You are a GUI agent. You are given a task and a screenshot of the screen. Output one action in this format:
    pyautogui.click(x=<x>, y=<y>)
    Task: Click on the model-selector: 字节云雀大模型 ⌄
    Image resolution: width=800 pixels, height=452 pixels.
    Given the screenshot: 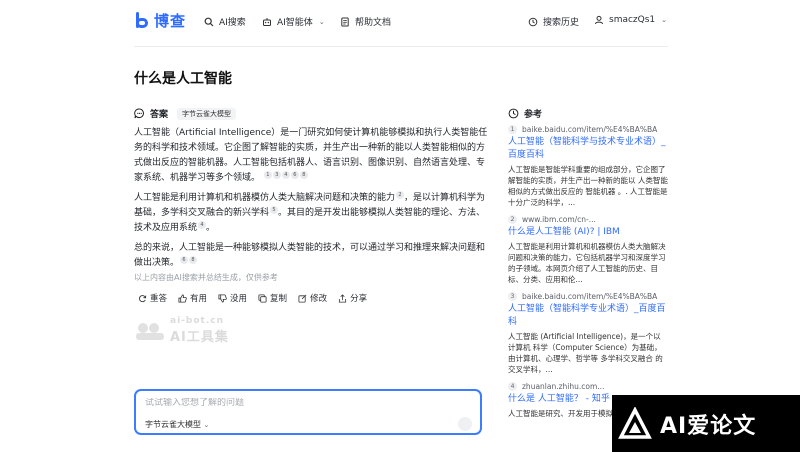 What is the action you would take?
    pyautogui.click(x=177, y=424)
    